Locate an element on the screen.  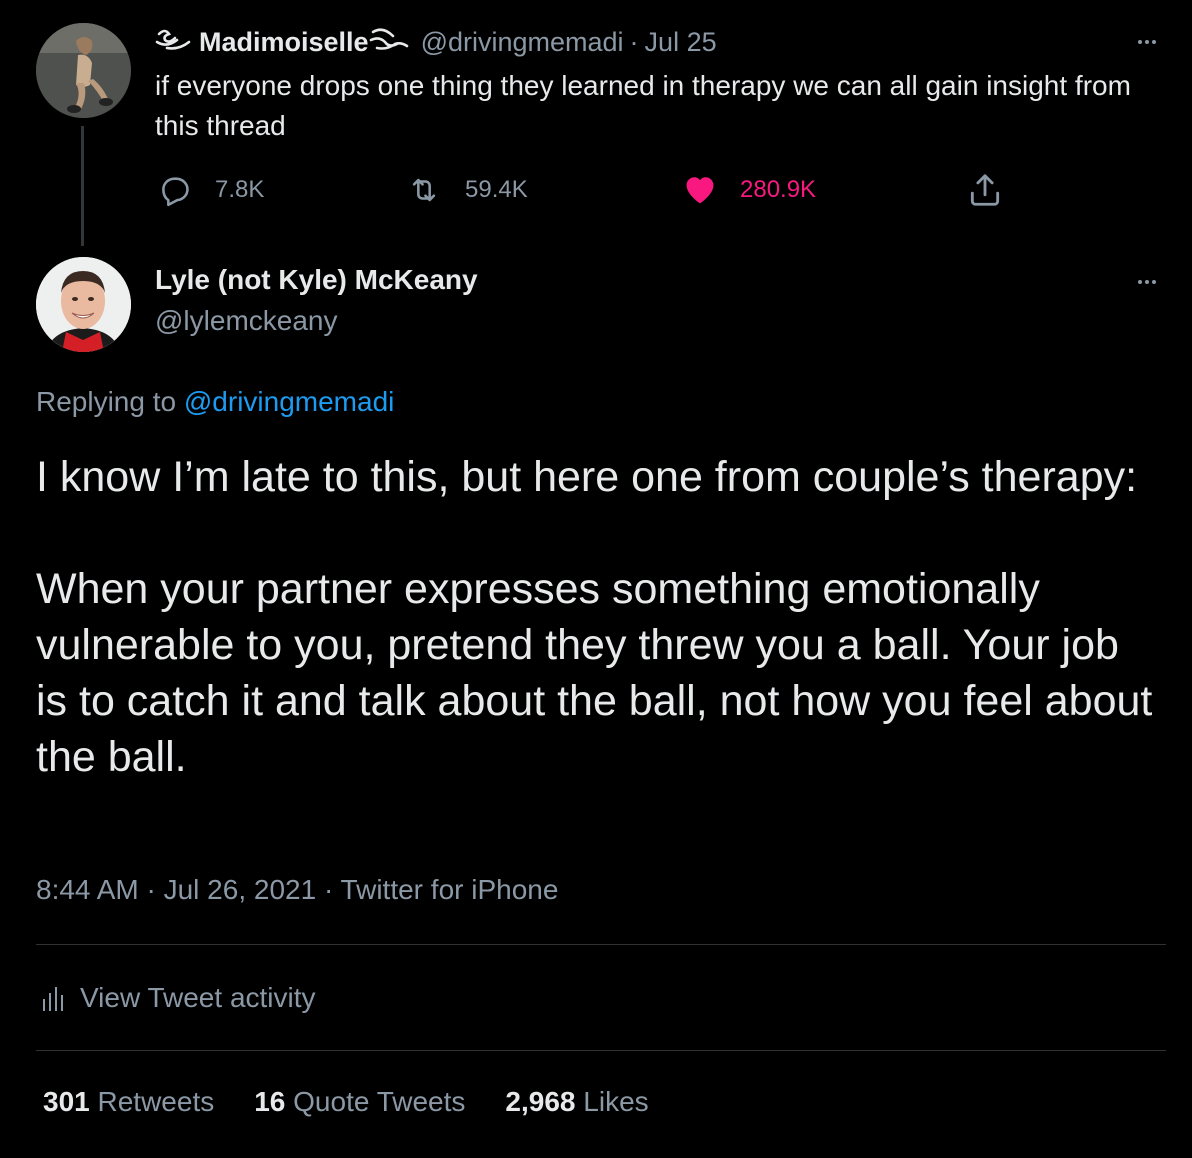
author-display-name: Lyle (not Kyle) McKeany is located at coordinates (316, 280).